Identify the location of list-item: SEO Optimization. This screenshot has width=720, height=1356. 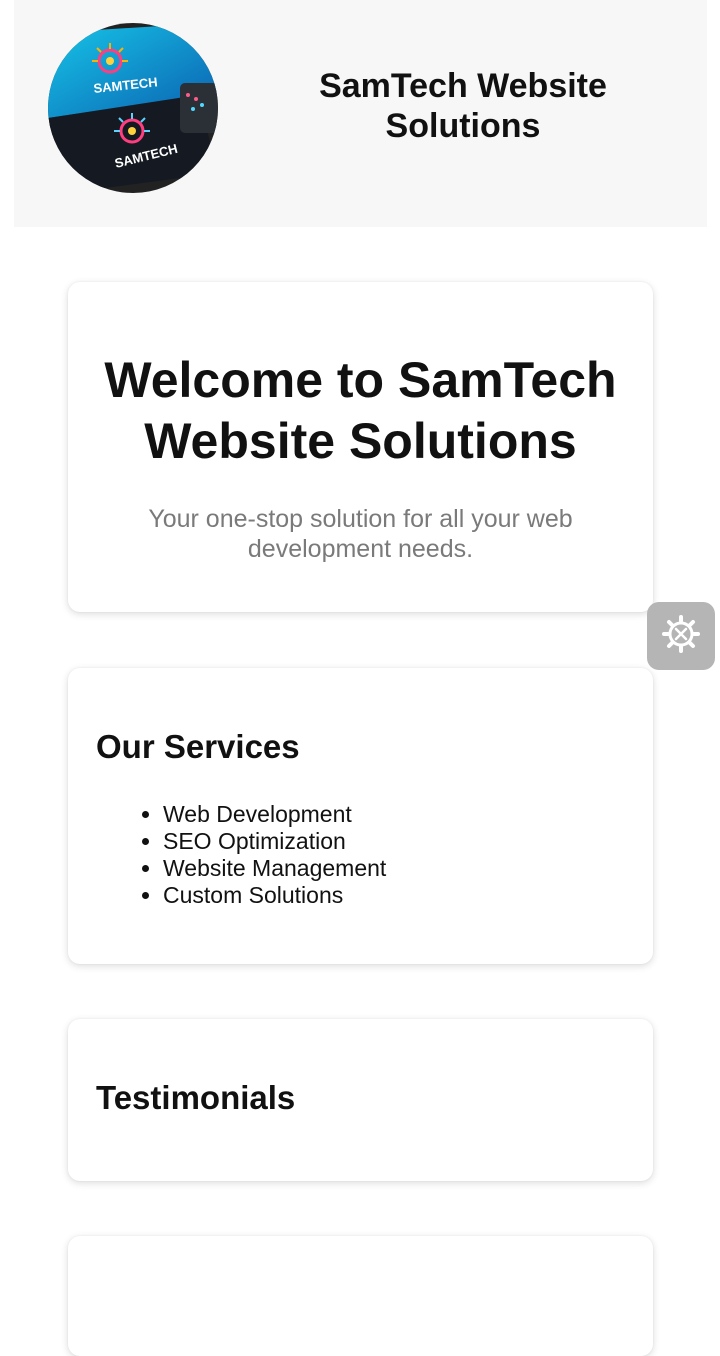
(274, 841).